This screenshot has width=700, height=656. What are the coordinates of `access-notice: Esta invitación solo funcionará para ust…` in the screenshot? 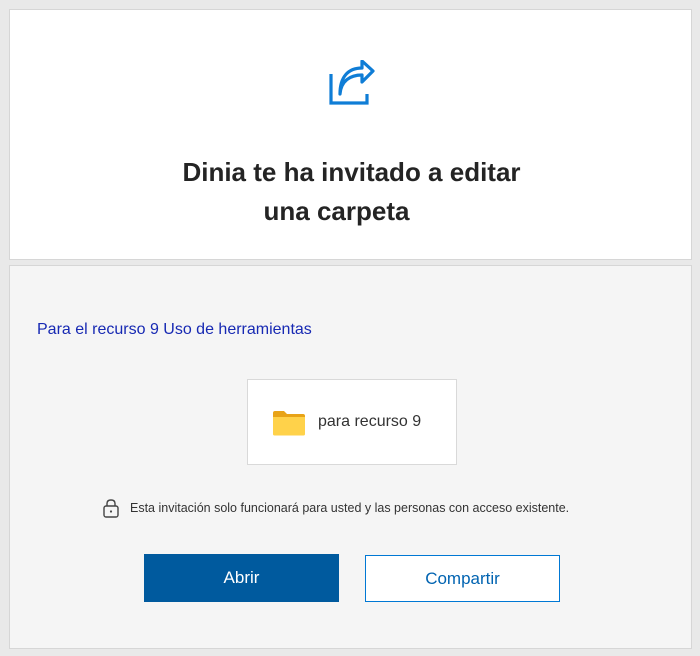 It's located at (335, 508).